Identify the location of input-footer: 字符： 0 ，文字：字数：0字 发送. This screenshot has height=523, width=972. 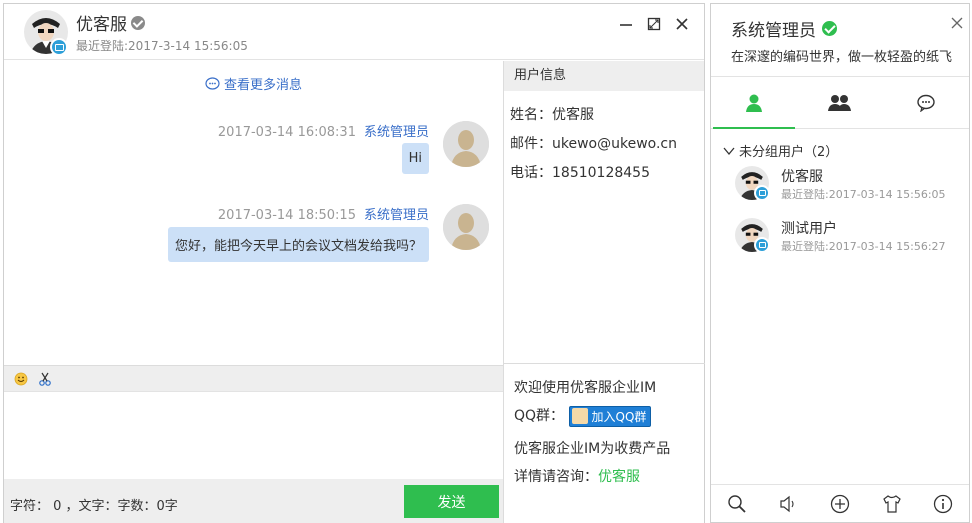
(253, 501).